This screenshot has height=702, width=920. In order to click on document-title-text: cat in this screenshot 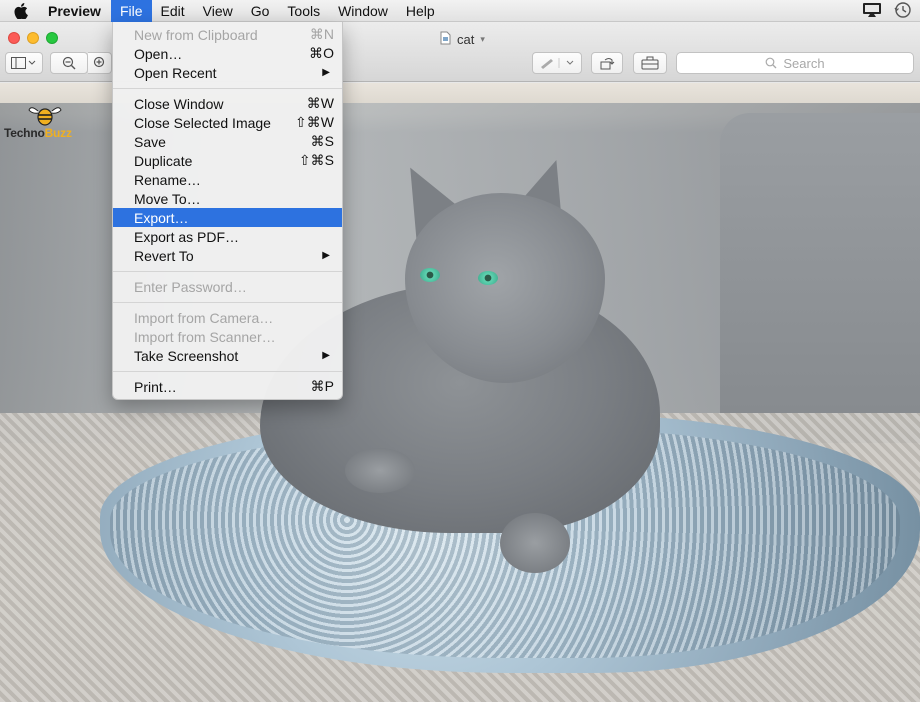, I will do `click(466, 39)`.